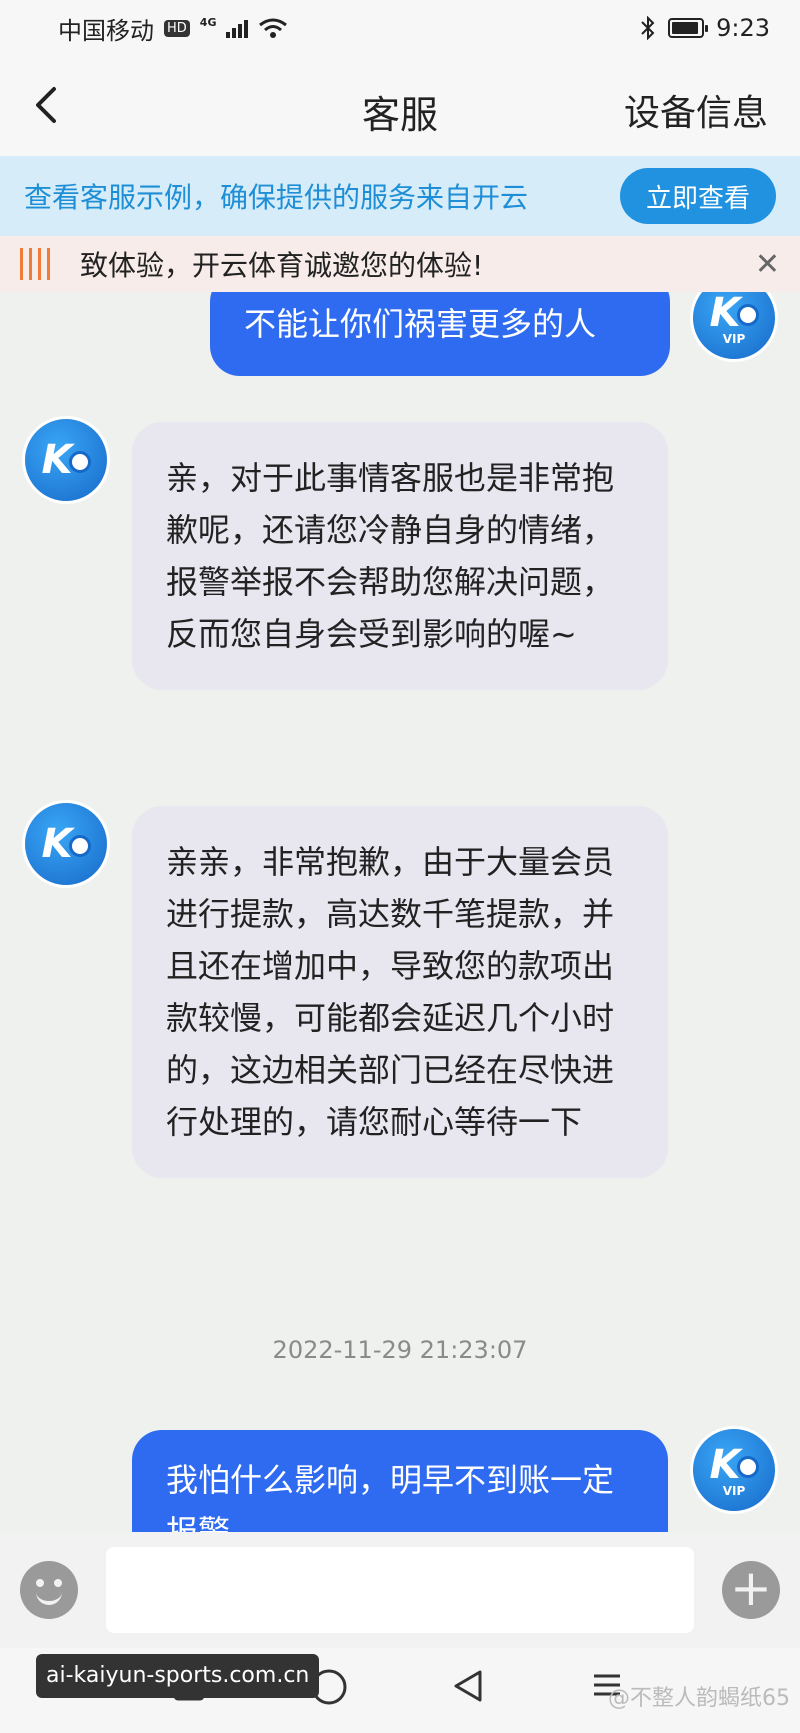 The height and width of the screenshot is (1733, 800). Describe the element at coordinates (688, 28) in the screenshot. I see `battery-icon` at that location.